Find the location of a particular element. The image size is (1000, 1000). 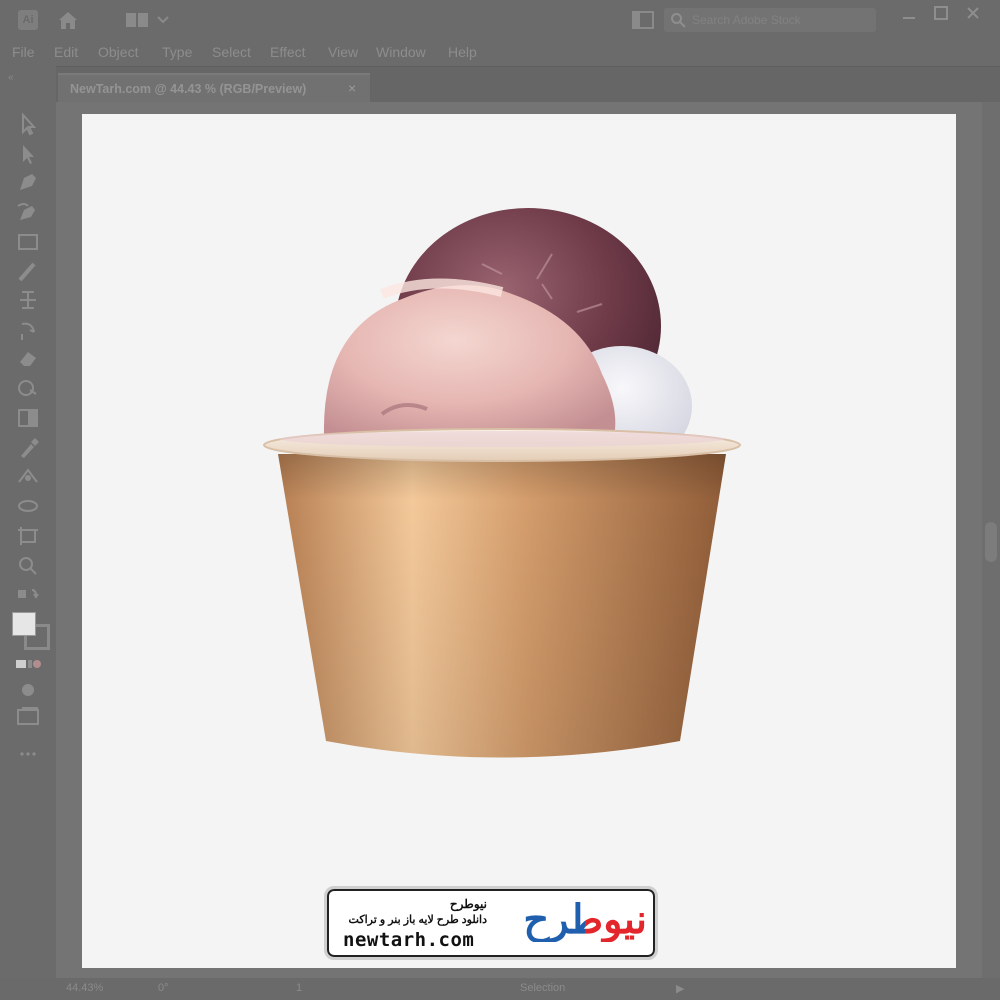

workspace-switcher-icon is located at coordinates (148, 22).